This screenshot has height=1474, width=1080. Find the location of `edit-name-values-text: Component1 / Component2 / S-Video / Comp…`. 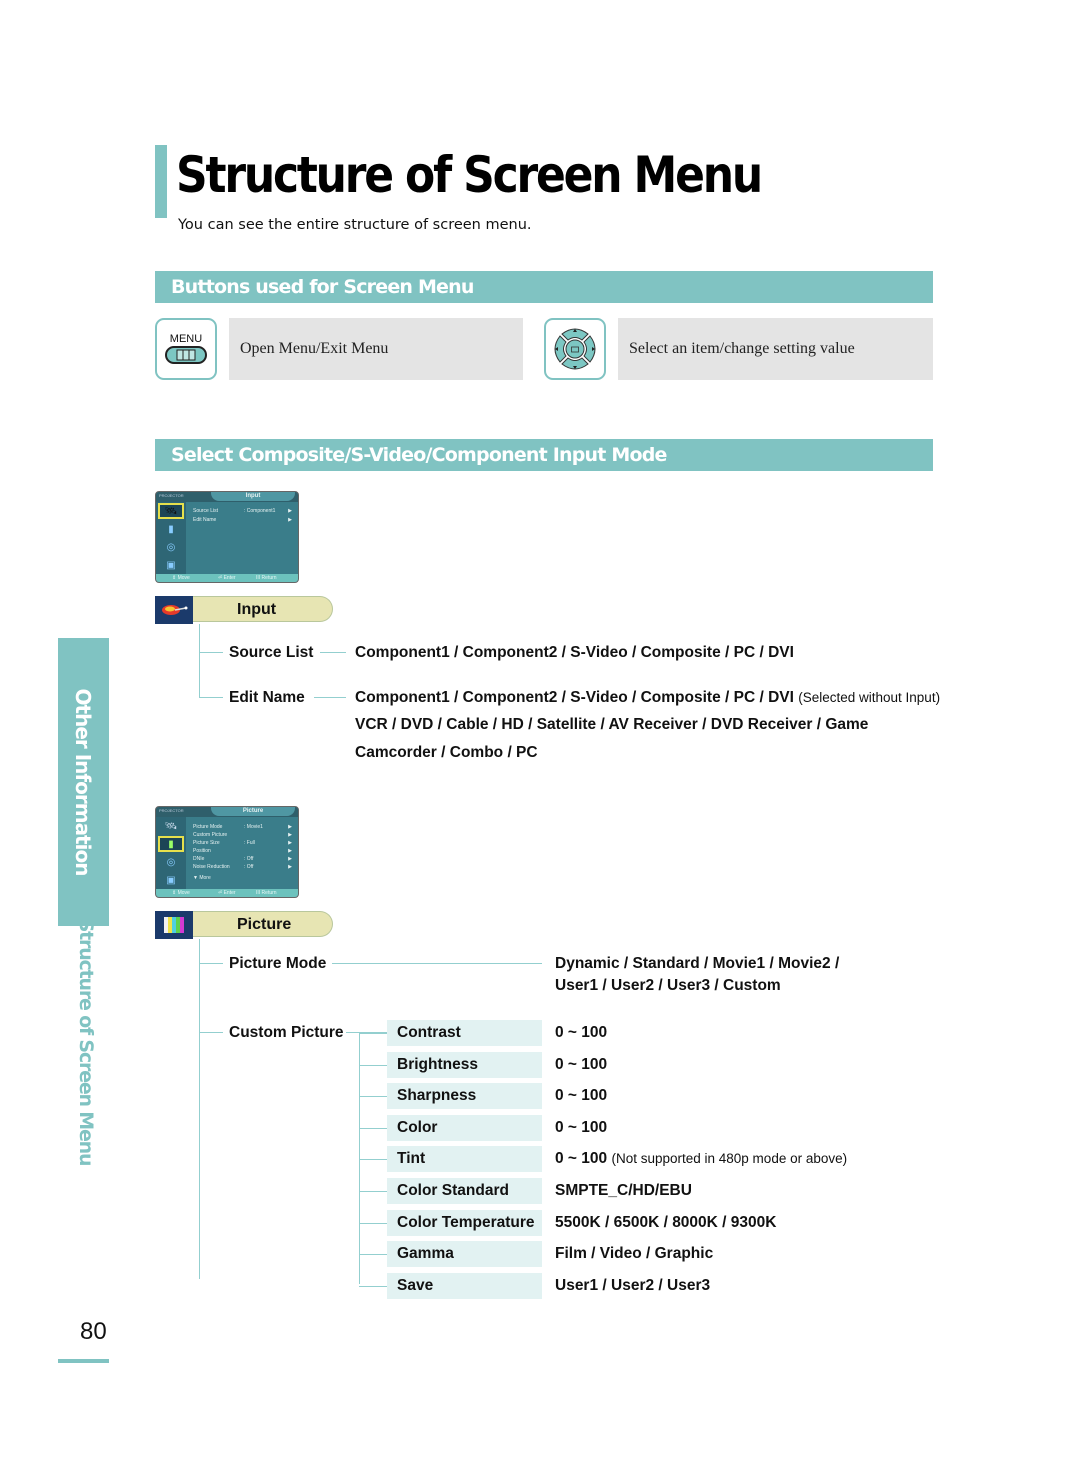

edit-name-values-text: Component1 / Component2 / S-Video / Comp… is located at coordinates (574, 697).